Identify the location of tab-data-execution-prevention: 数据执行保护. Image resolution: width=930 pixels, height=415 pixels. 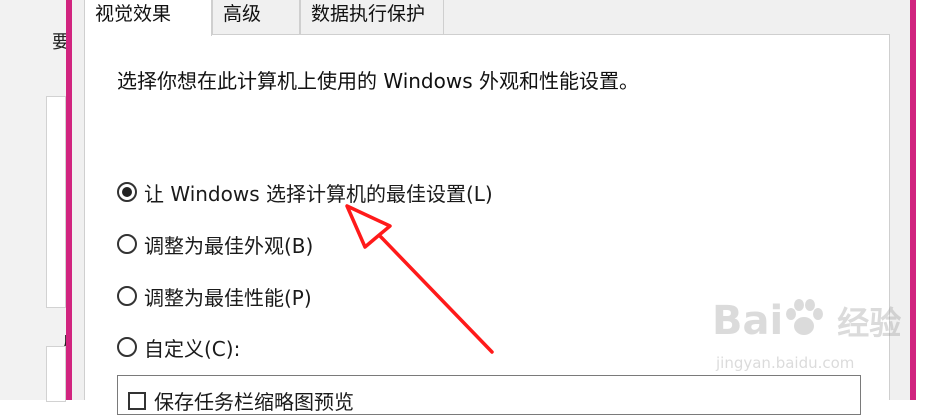
(372, 17).